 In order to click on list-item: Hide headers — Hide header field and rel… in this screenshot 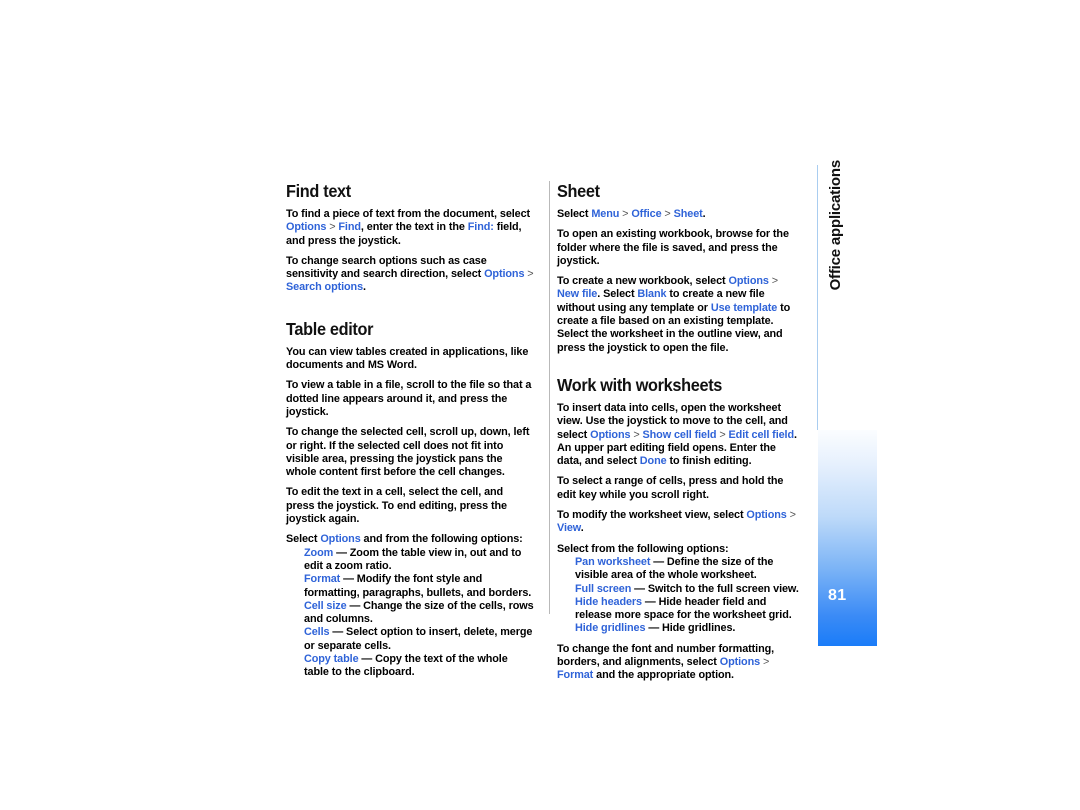, I will do `click(689, 609)`.